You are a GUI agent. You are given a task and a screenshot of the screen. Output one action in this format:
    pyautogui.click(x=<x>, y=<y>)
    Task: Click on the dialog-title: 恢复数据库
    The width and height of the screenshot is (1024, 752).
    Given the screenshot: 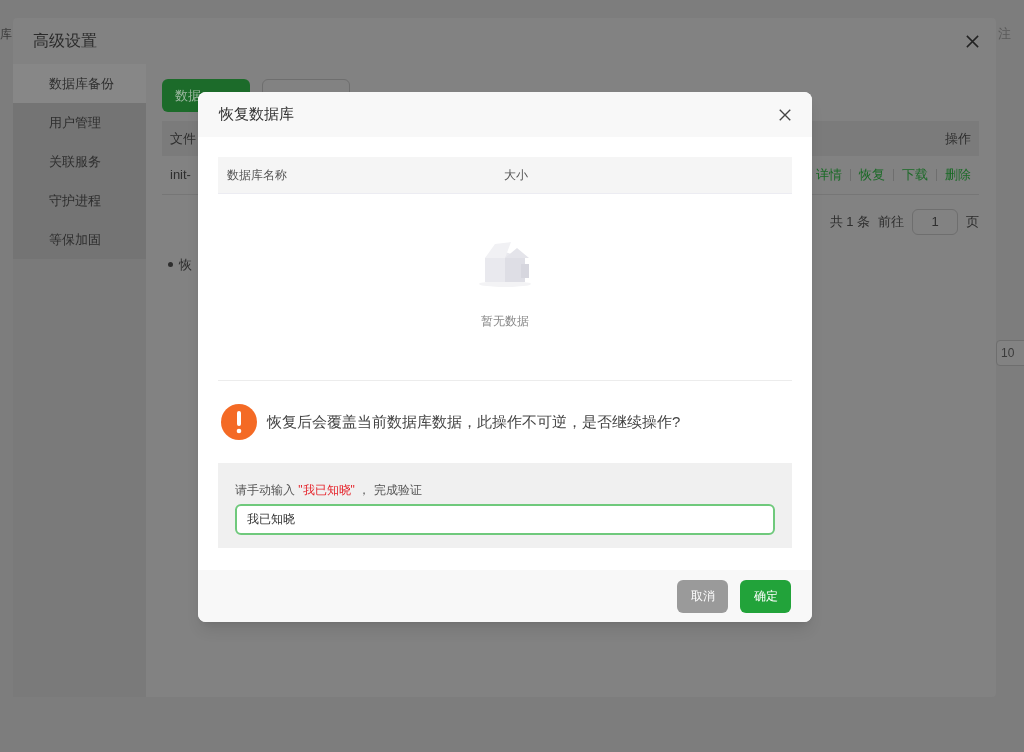 What is the action you would take?
    pyautogui.click(x=256, y=114)
    